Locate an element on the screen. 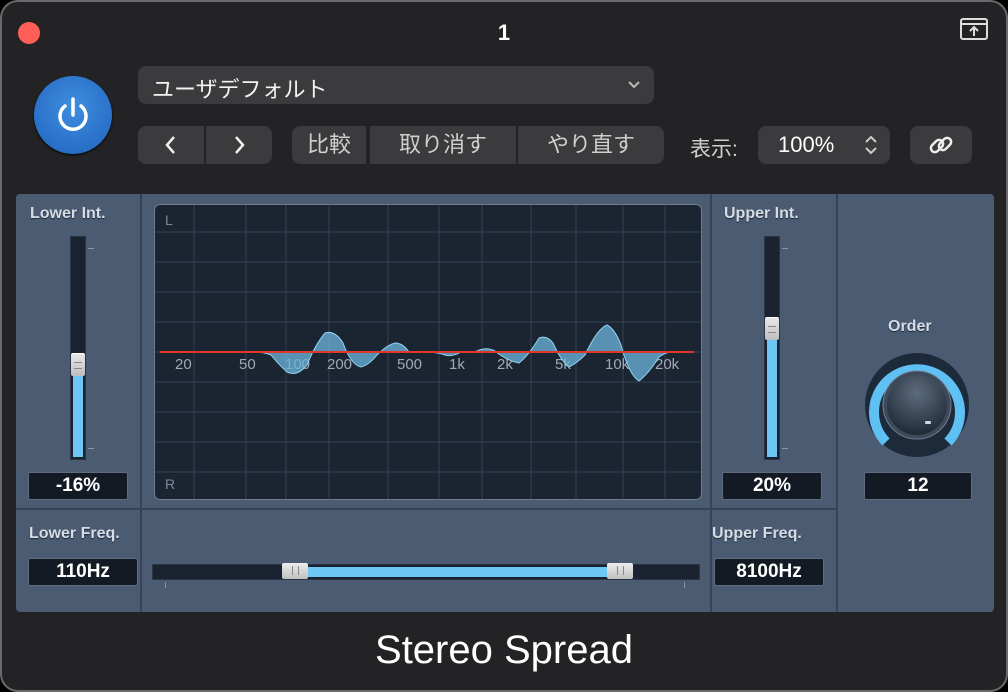  channel-left-label: L is located at coordinates (169, 220).